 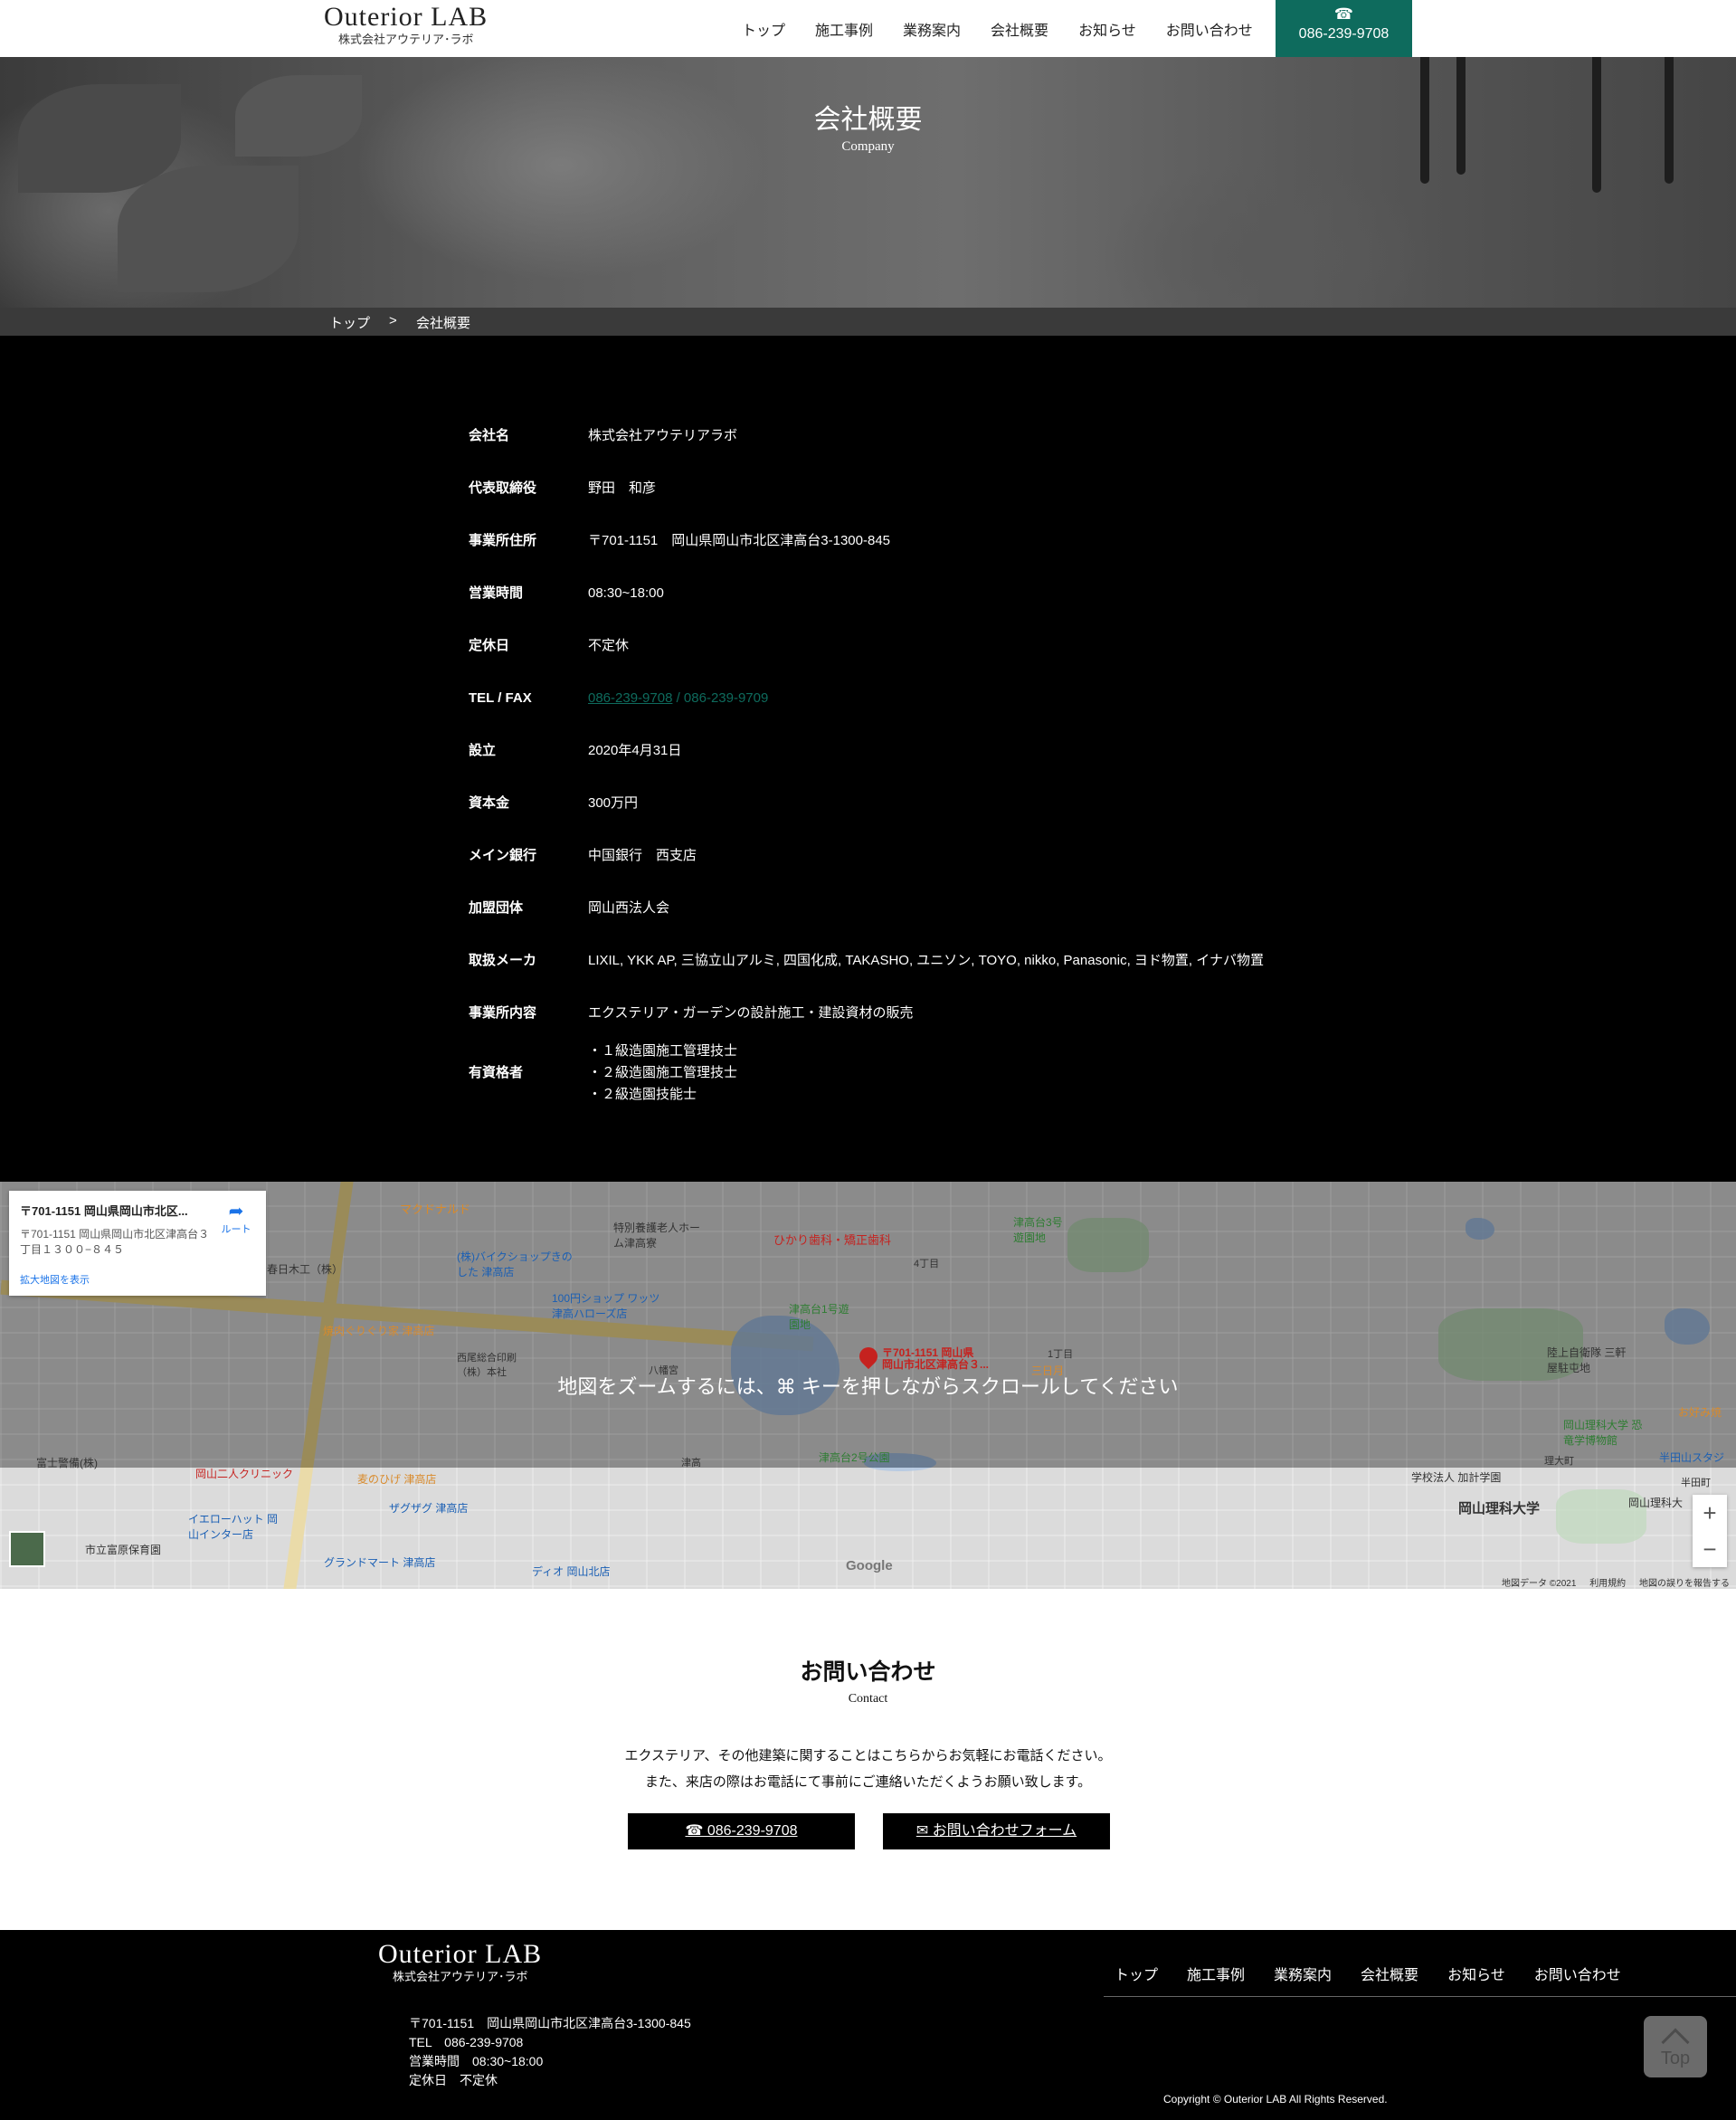 What do you see at coordinates (606, 1306) in the screenshot?
I see `map-place-label: 100円ショップ ワッツ津高ハローズ店` at bounding box center [606, 1306].